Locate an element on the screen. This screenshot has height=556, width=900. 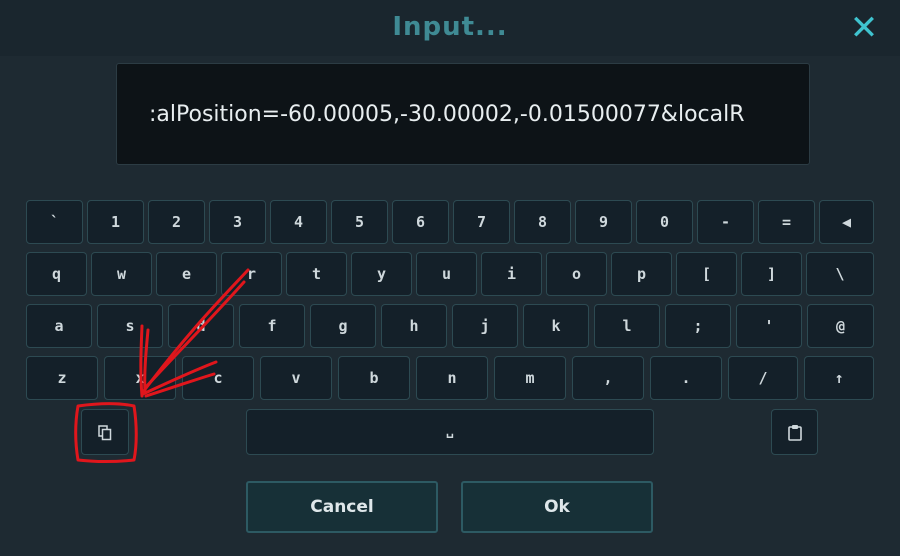
key-r: r is located at coordinates (251, 274).